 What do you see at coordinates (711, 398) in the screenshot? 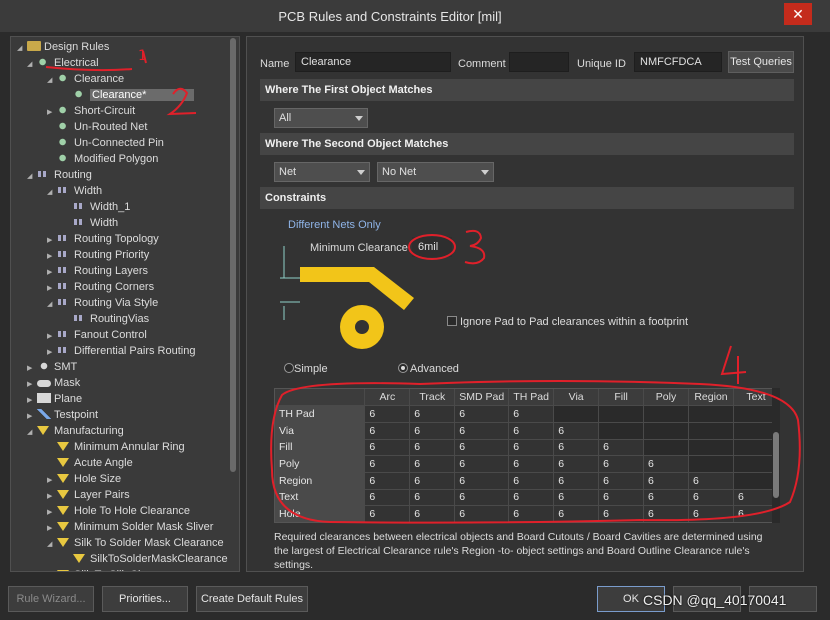
I see `matrix-column-header: Region` at bounding box center [711, 398].